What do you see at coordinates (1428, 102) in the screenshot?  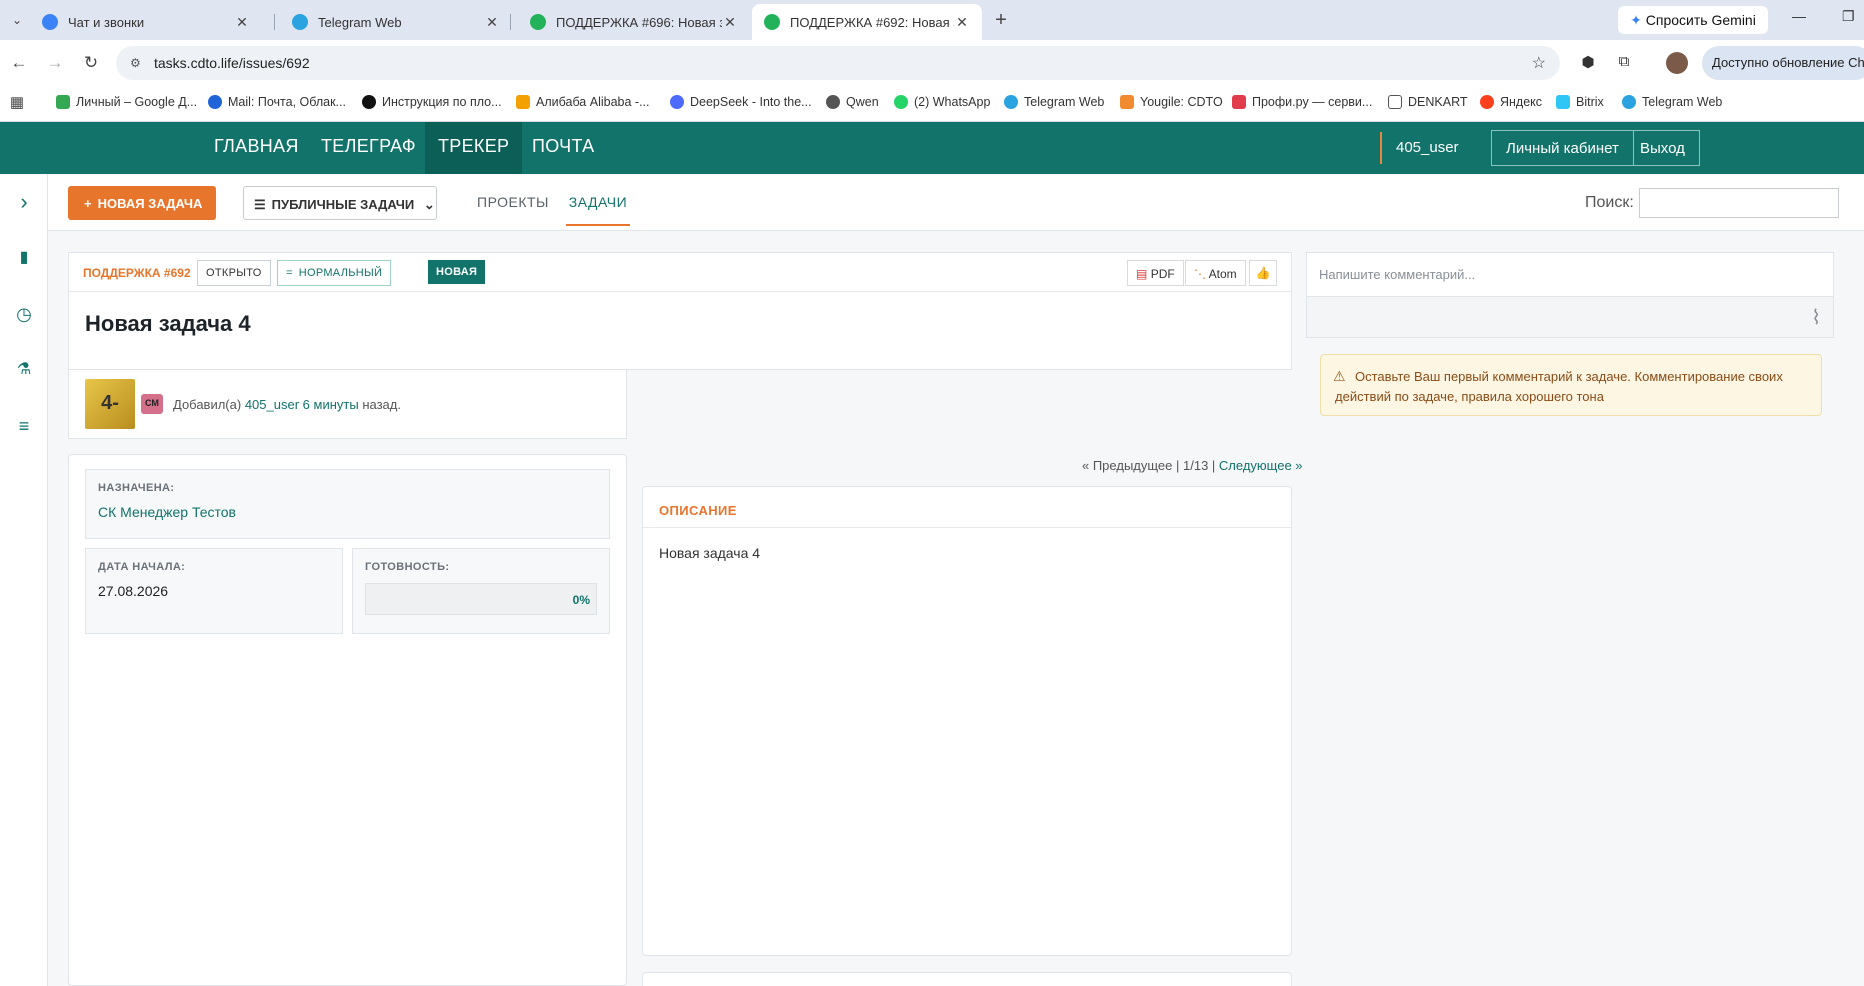 I see `bookmark-item: DENKART` at bounding box center [1428, 102].